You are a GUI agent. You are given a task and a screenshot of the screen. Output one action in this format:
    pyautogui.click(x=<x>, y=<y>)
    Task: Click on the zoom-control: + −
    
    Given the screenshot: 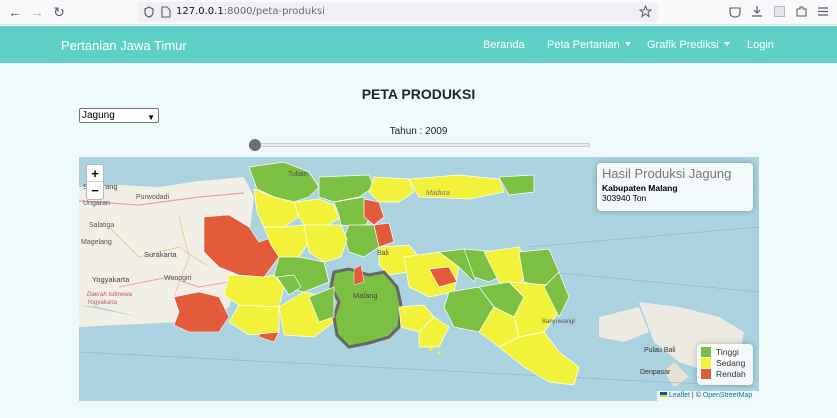 What is the action you would take?
    pyautogui.click(x=95, y=182)
    